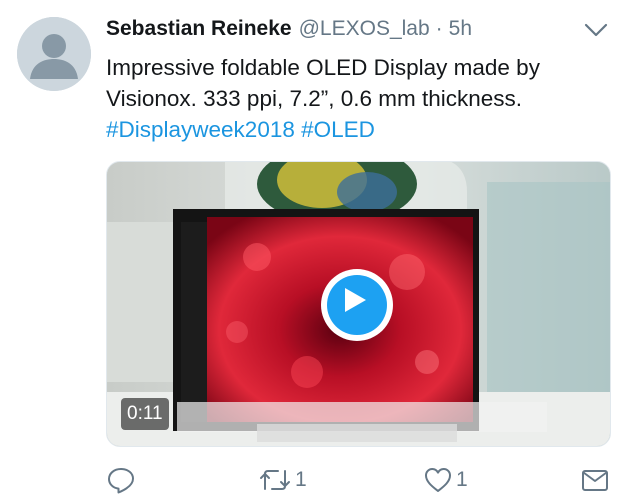 The height and width of the screenshot is (503, 623). What do you see at coordinates (358, 480) in the screenshot?
I see `tweet-actions: 1 1` at bounding box center [358, 480].